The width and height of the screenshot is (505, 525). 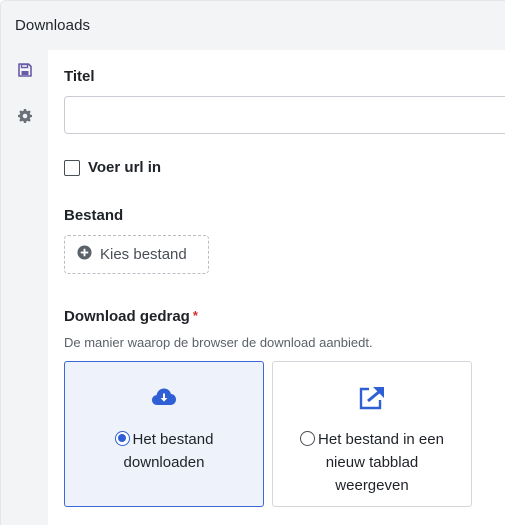 What do you see at coordinates (284, 115) in the screenshot?
I see `title-input` at bounding box center [284, 115].